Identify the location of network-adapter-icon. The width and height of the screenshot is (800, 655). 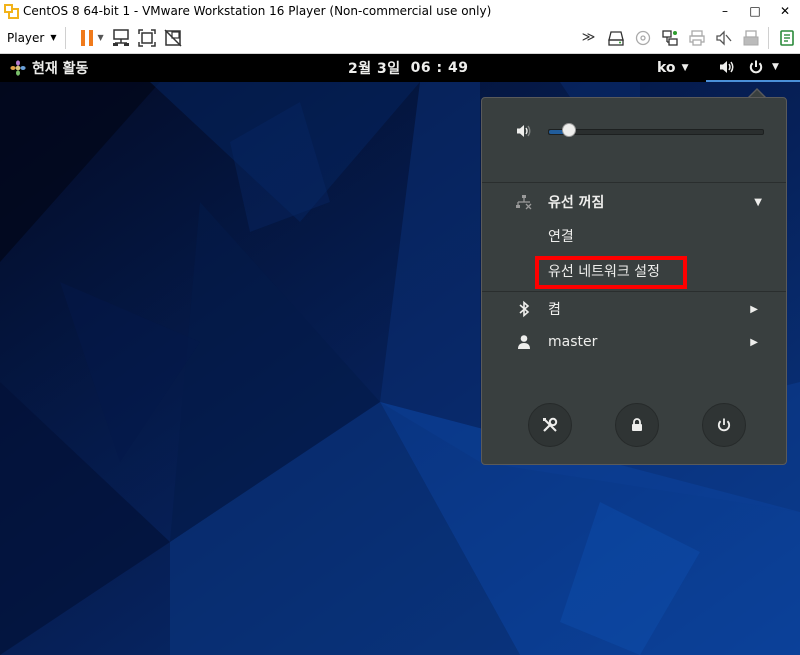
(669, 37).